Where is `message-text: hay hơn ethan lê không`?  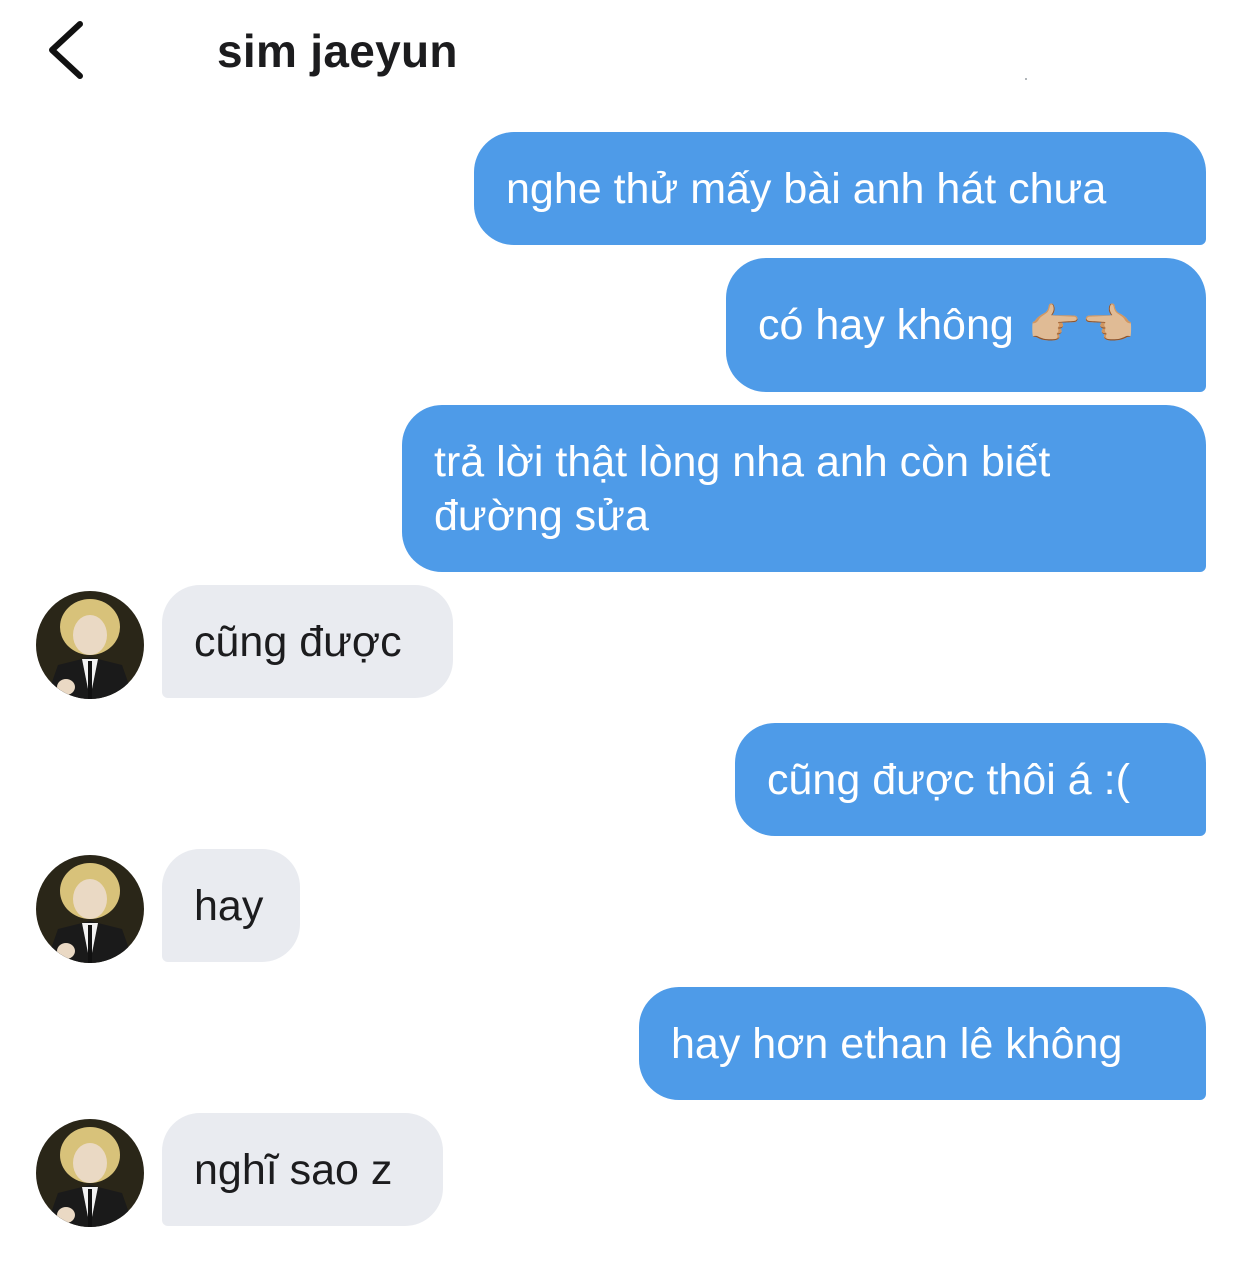
message-text: hay hơn ethan lê không is located at coordinates (897, 1043).